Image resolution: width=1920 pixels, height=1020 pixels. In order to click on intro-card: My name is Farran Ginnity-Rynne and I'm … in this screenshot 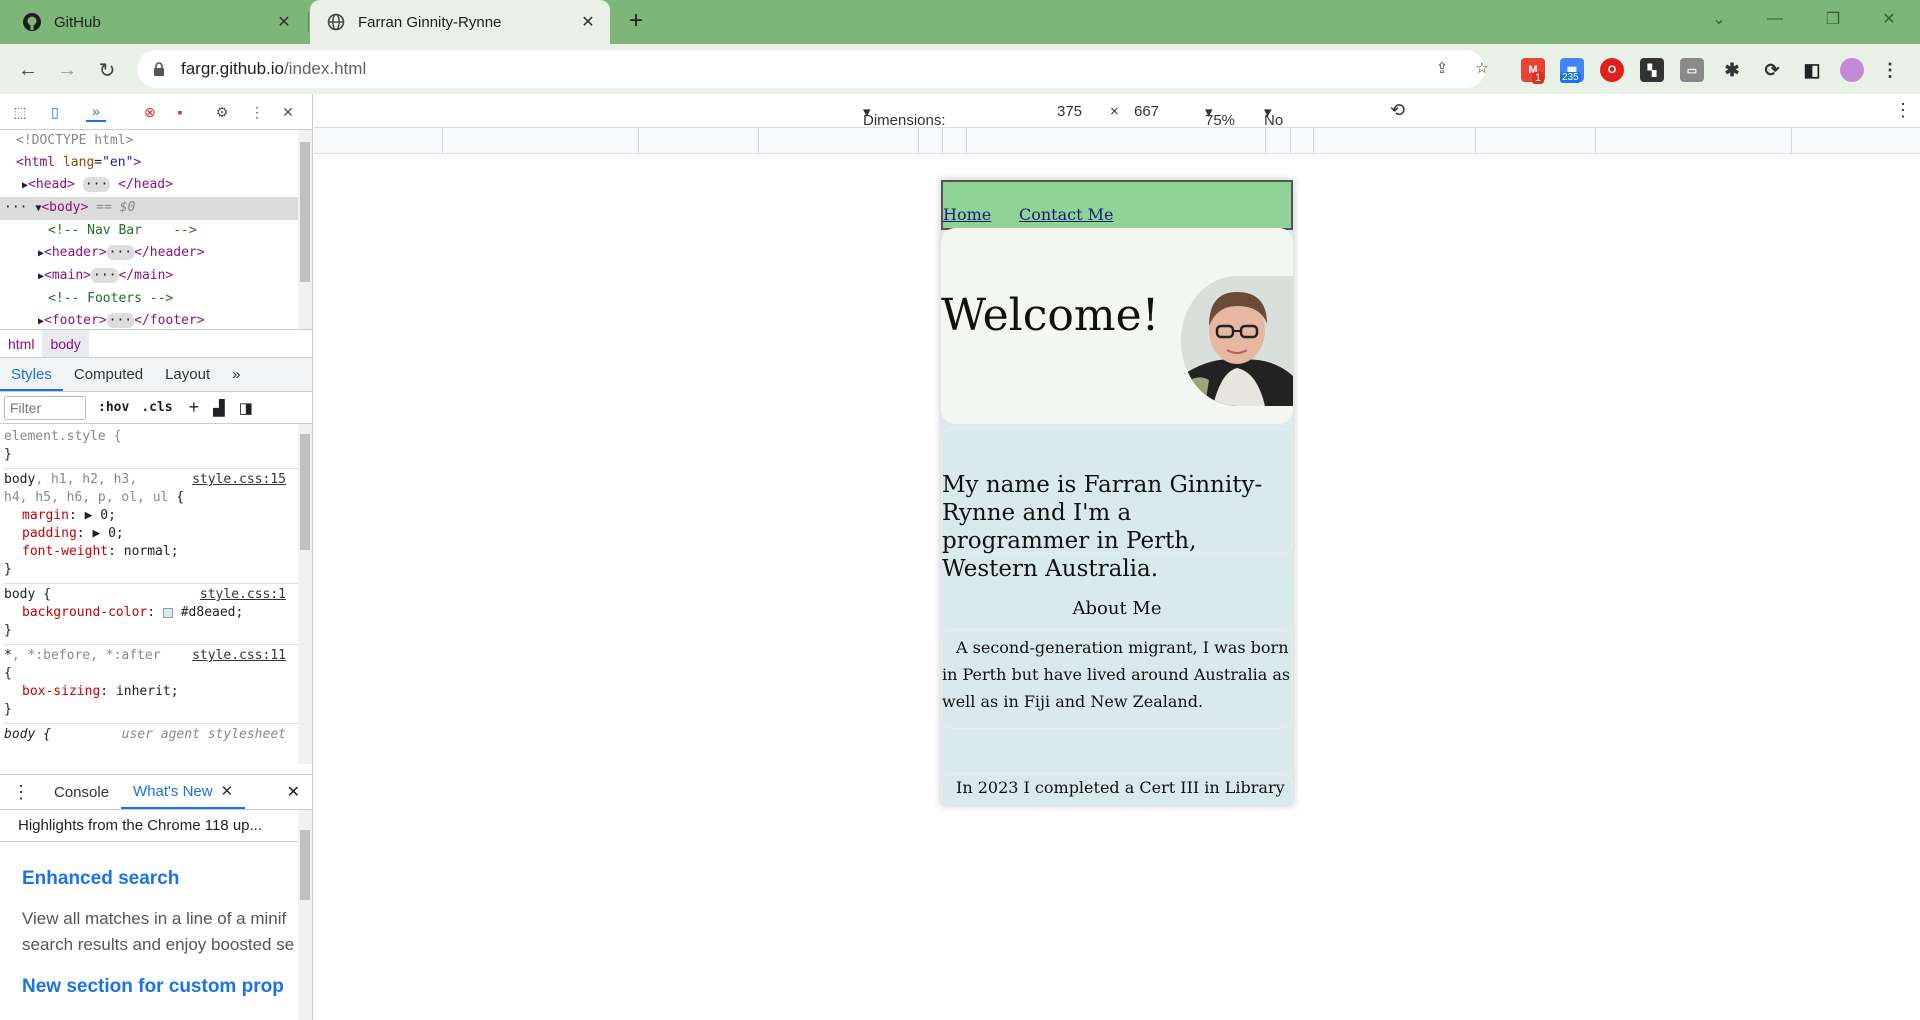, I will do `click(1117, 505)`.